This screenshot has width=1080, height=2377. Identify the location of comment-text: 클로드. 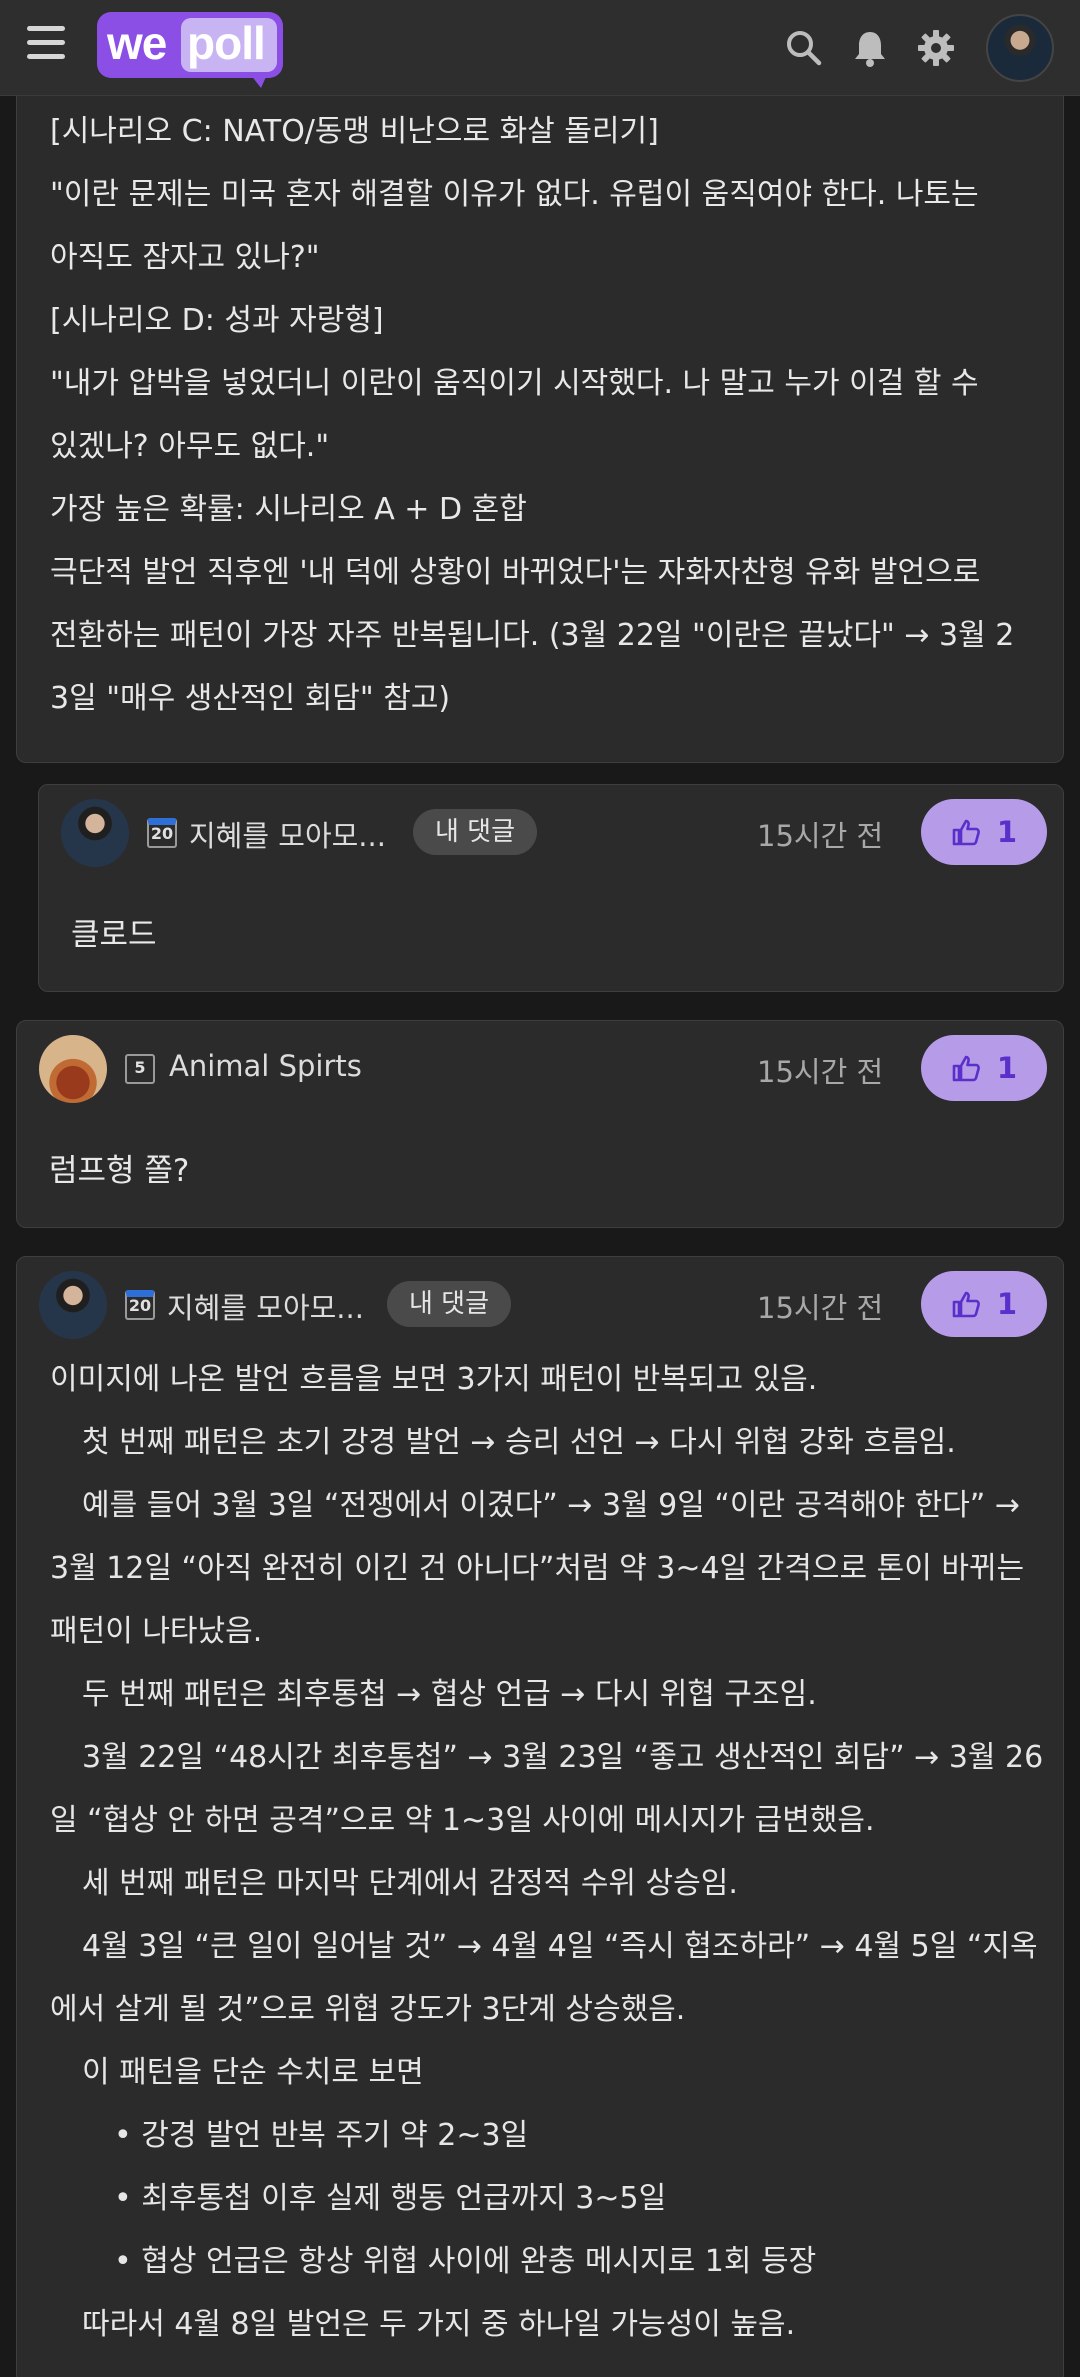
(114, 935).